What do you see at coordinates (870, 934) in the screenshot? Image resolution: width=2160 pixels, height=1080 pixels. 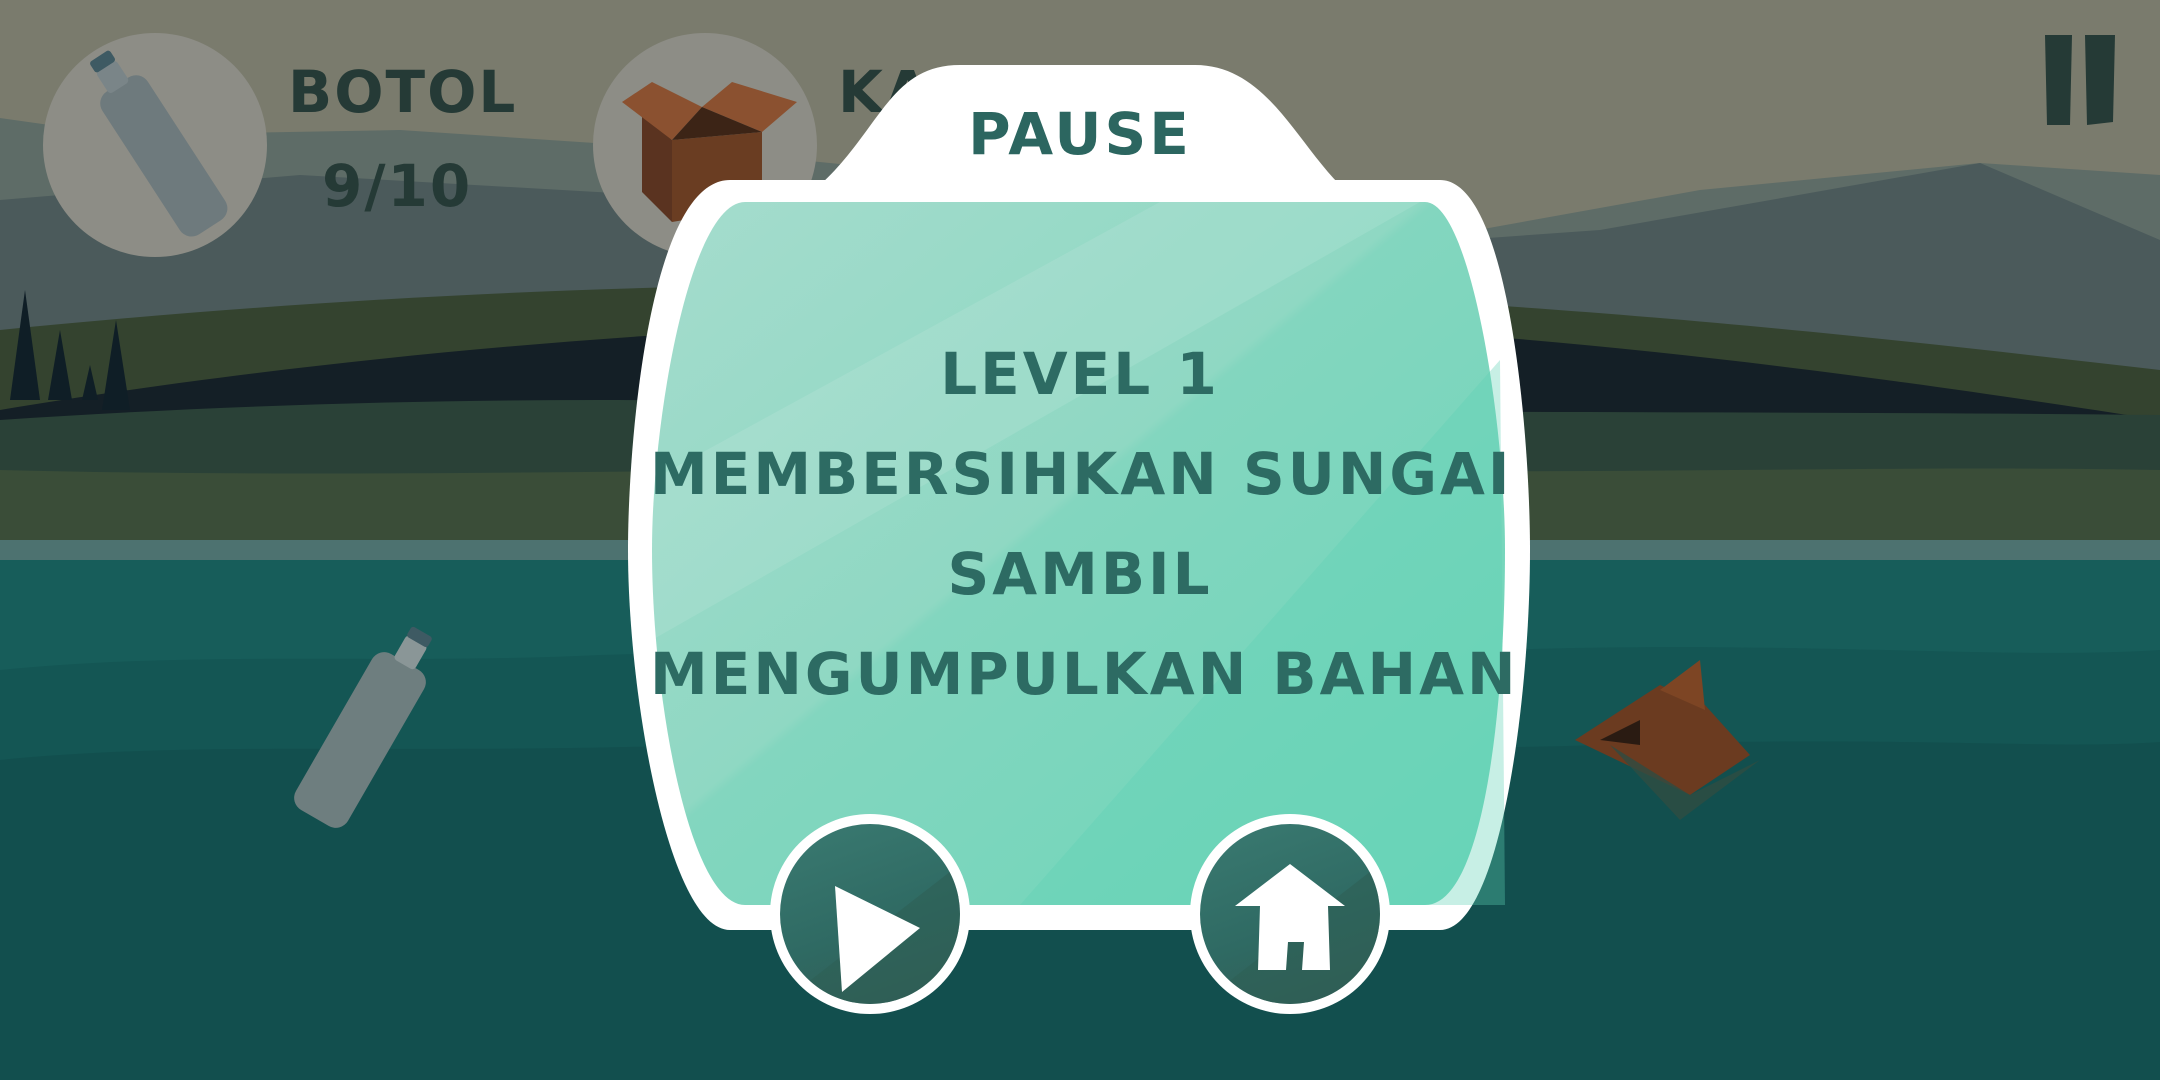 I see `play-icon` at bounding box center [870, 934].